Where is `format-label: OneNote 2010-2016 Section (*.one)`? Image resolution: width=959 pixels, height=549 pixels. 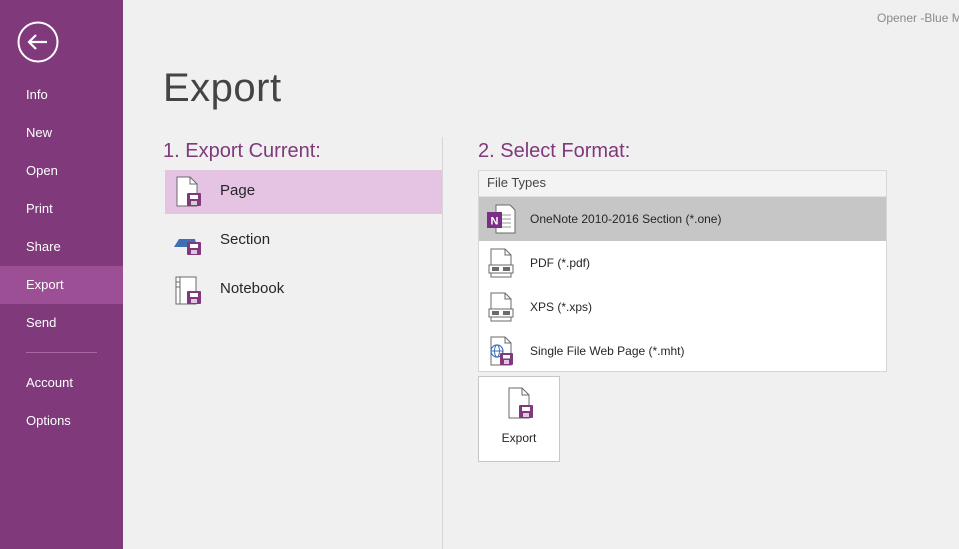 format-label: OneNote 2010-2016 Section (*.one) is located at coordinates (626, 219).